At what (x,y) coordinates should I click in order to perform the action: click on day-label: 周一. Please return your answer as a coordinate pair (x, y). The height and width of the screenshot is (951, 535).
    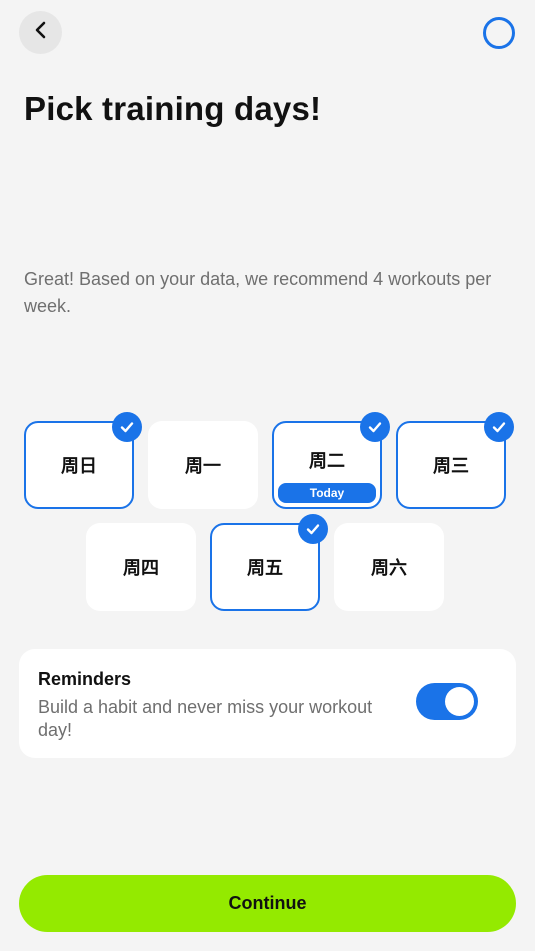
    Looking at the image, I should click on (203, 466).